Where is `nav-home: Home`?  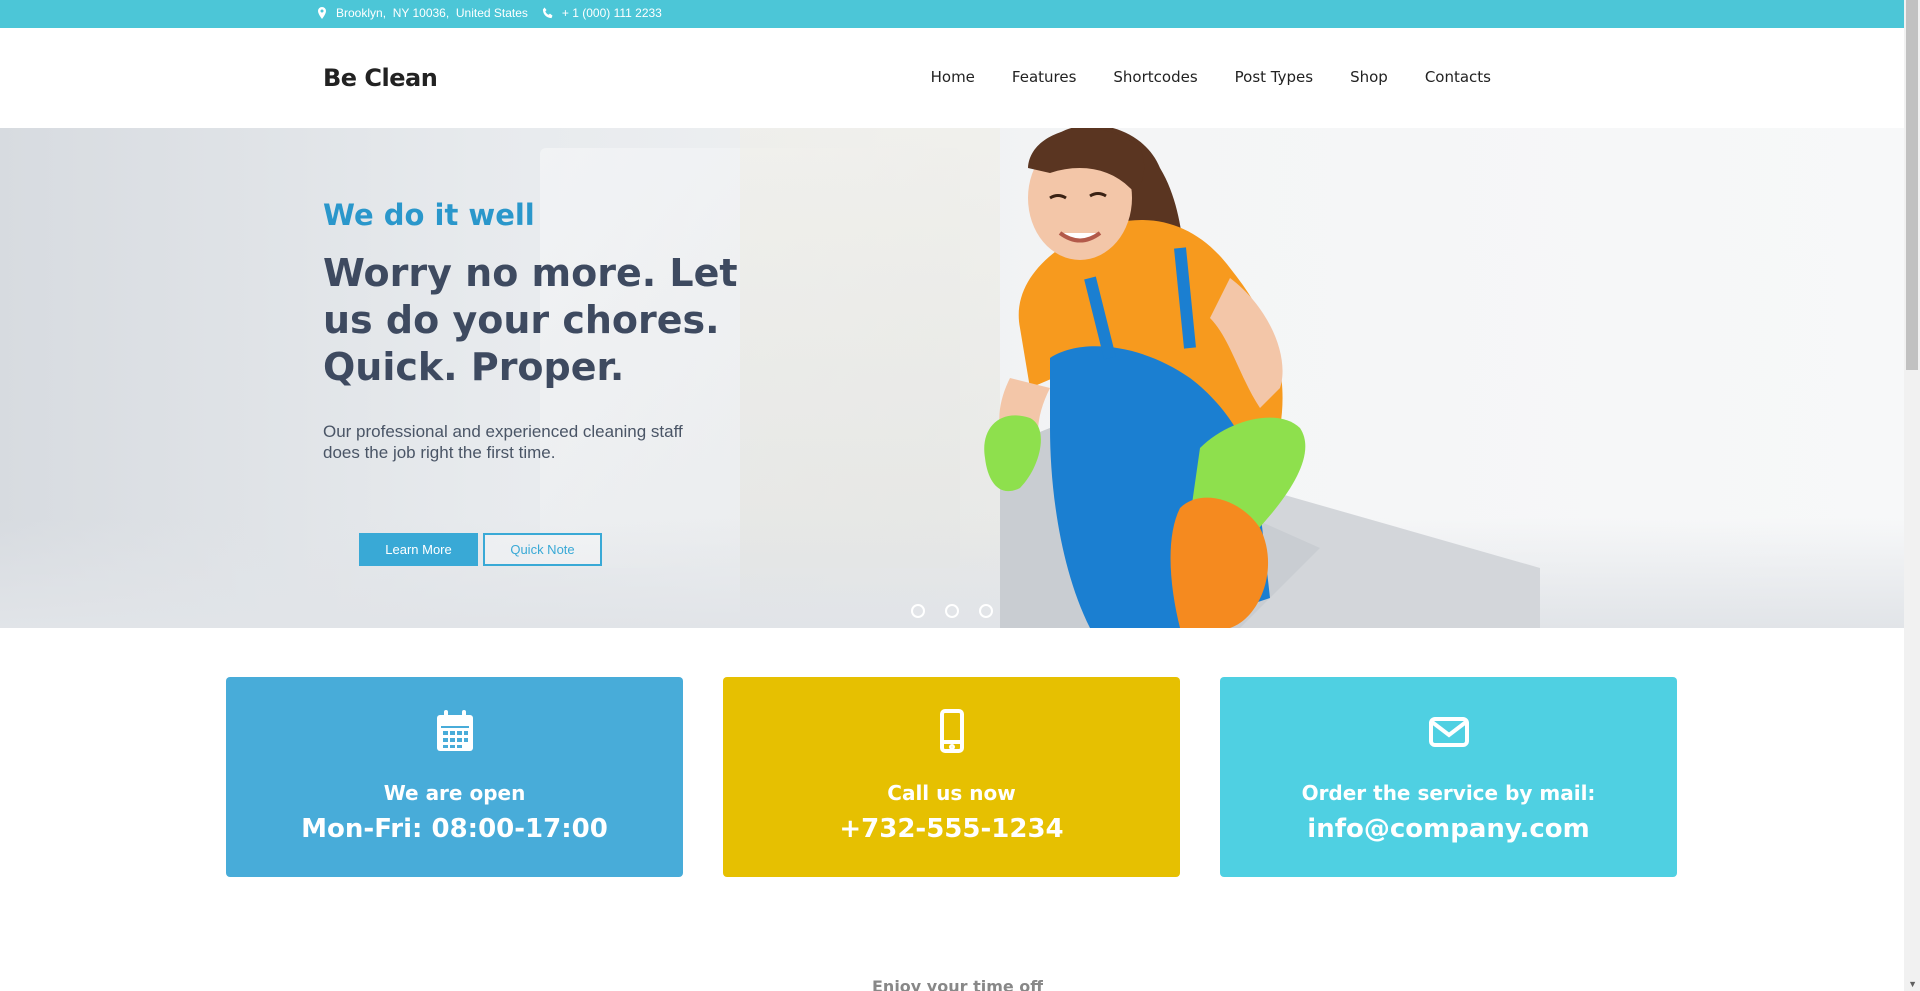 nav-home: Home is located at coordinates (953, 77).